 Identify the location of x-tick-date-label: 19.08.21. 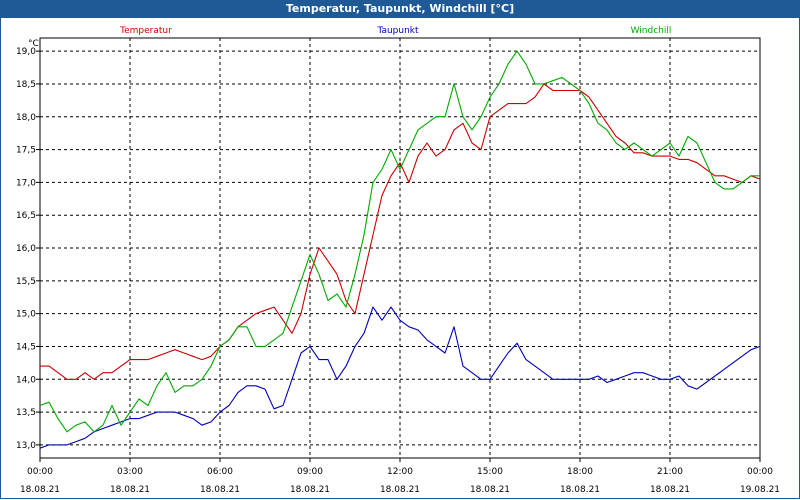
(760, 490).